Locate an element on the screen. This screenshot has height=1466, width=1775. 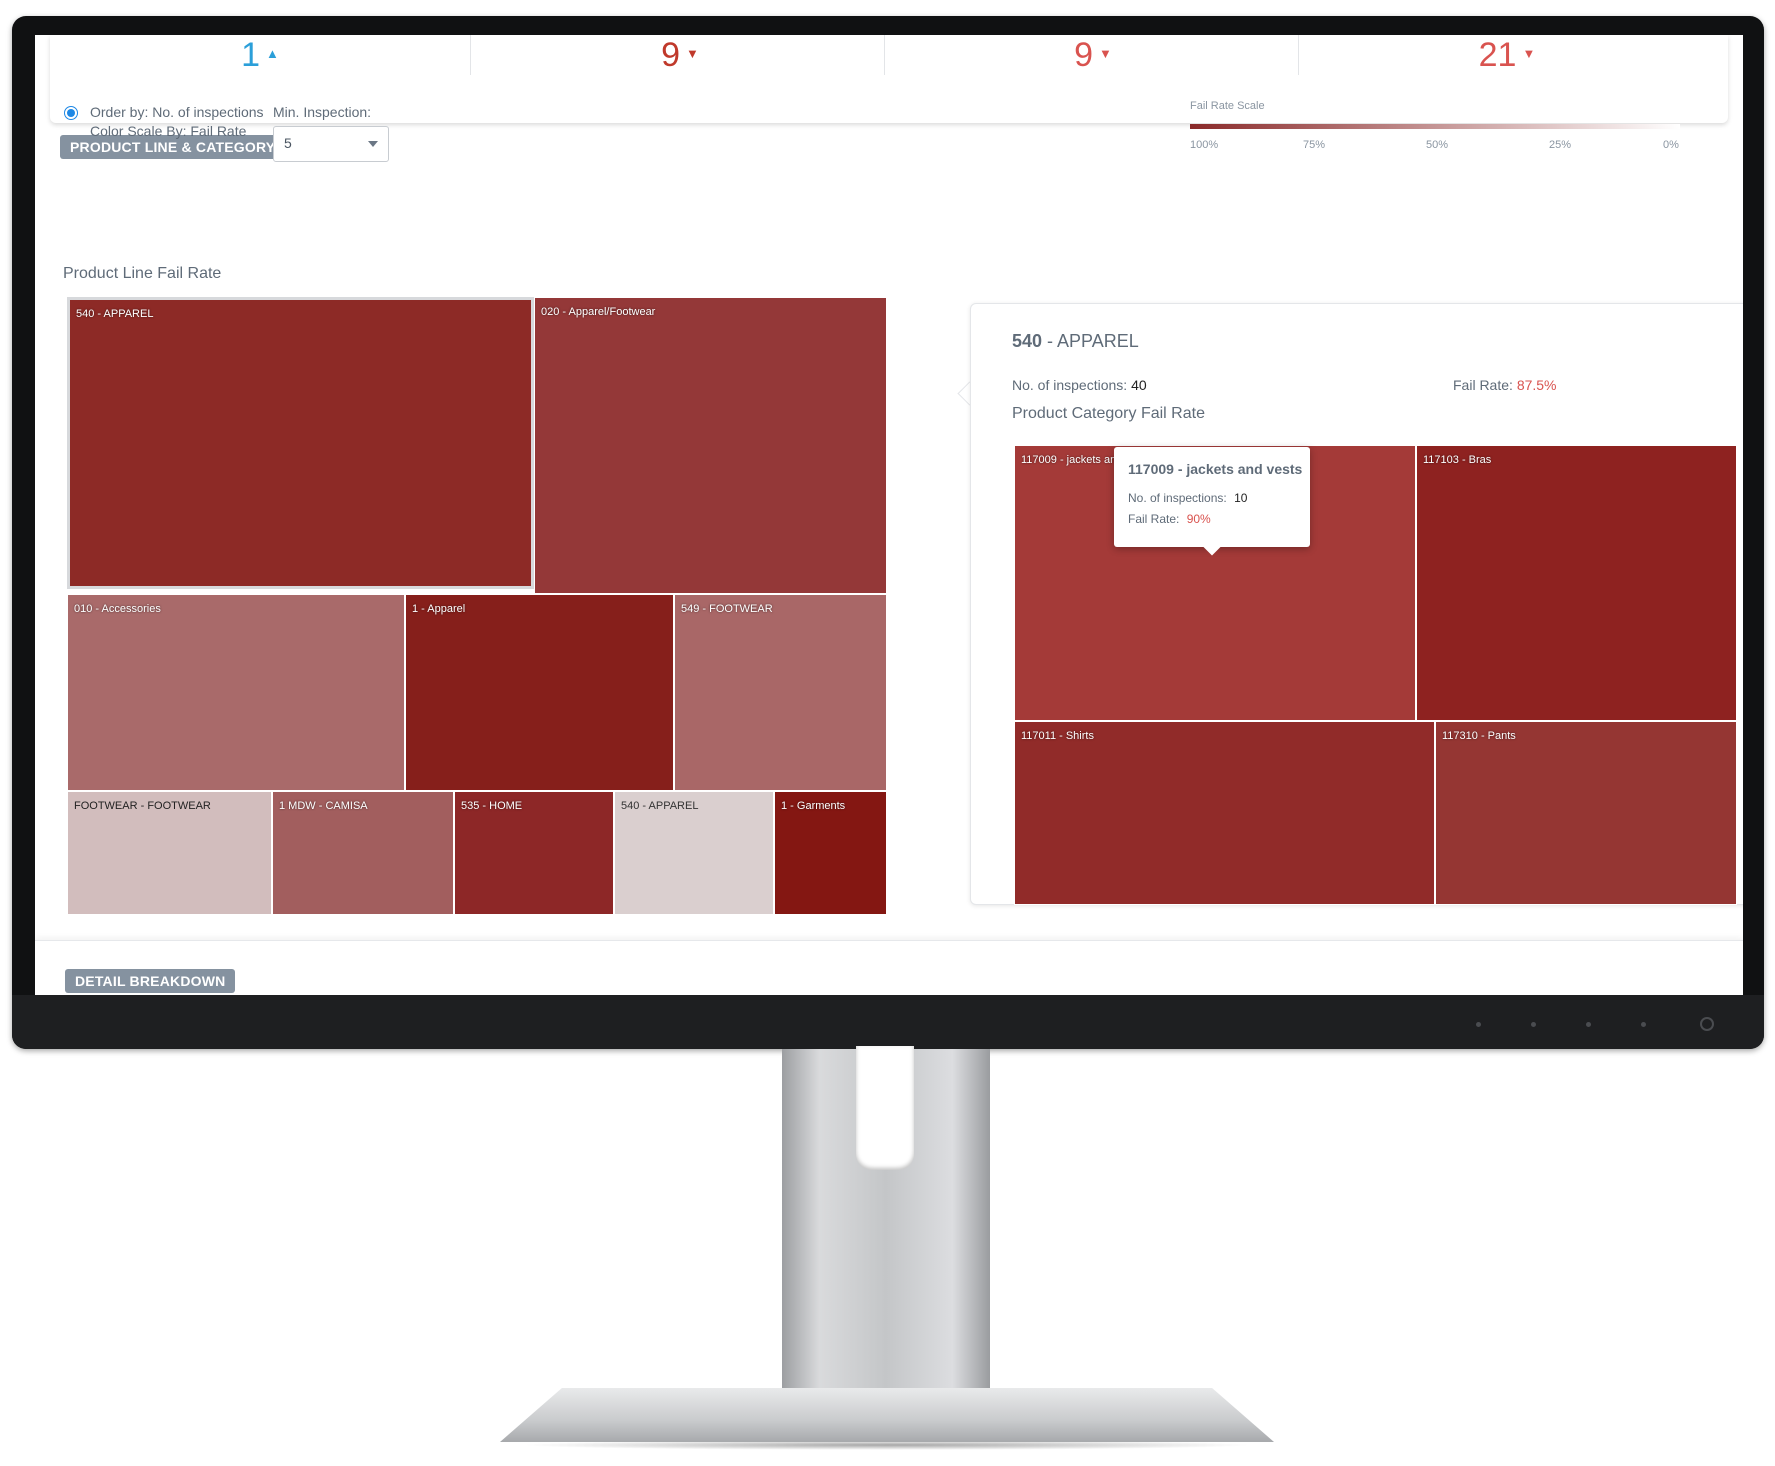
tile-label: 535 - HOME is located at coordinates (492, 806).